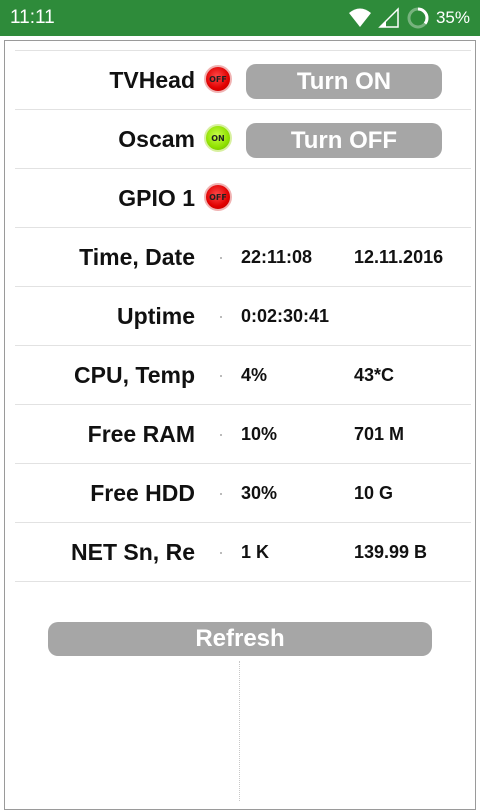 The height and width of the screenshot is (810, 480). Describe the element at coordinates (240, 18) in the screenshot. I see `status-bar: 11:11 35%` at that location.